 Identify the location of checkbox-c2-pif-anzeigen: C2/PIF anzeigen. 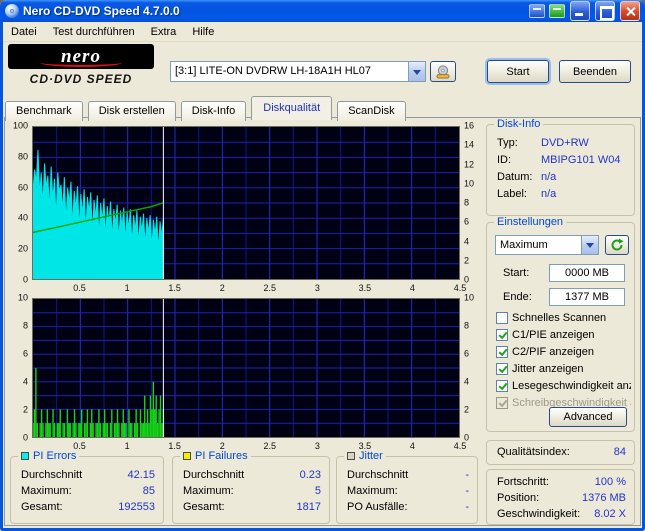
(563, 352).